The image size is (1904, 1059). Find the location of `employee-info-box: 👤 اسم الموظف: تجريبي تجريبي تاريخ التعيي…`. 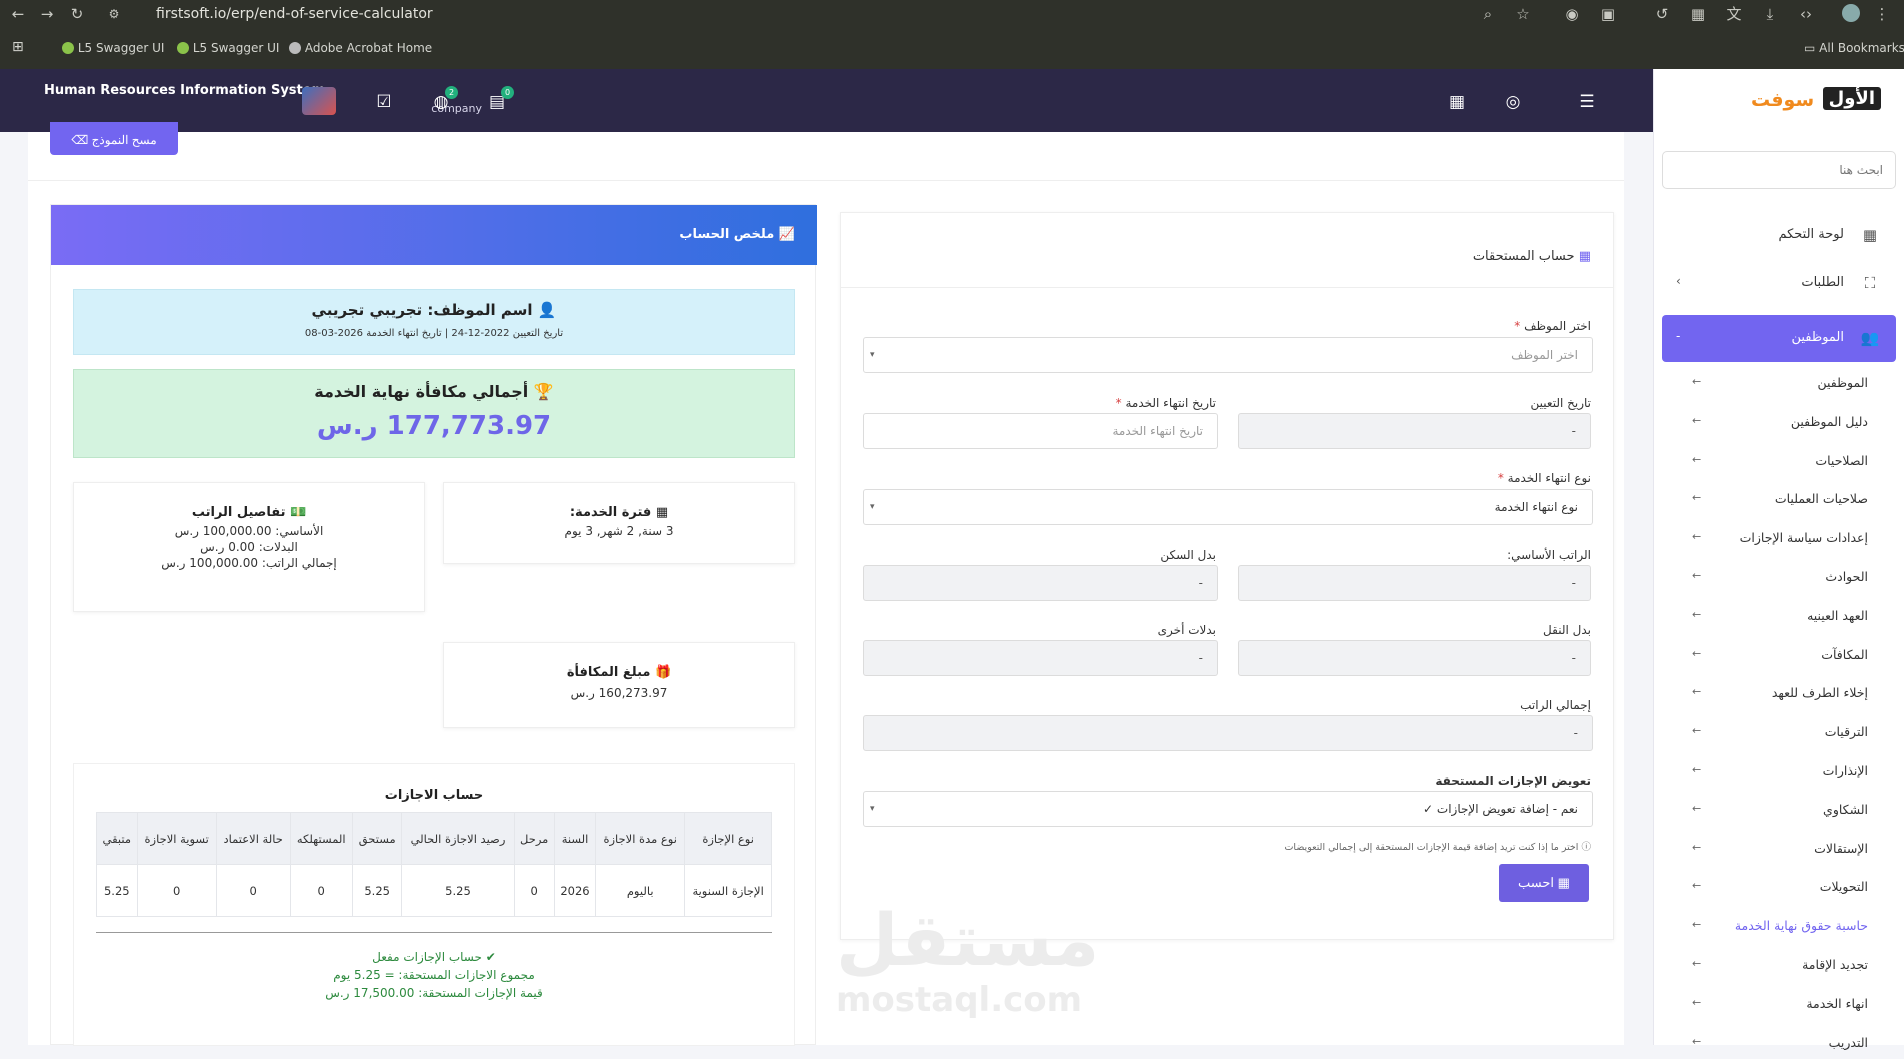

employee-info-box: 👤 اسم الموظف: تجريبي تجريبي تاريخ التعيي… is located at coordinates (434, 322).